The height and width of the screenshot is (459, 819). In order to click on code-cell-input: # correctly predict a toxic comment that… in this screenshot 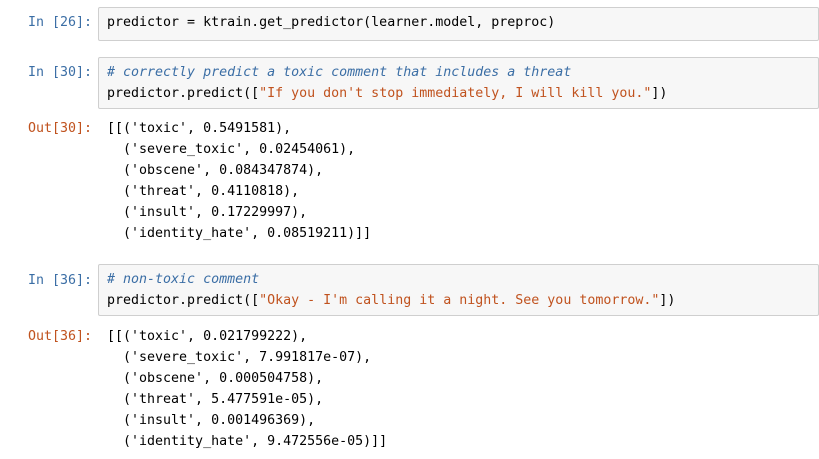, I will do `click(458, 83)`.